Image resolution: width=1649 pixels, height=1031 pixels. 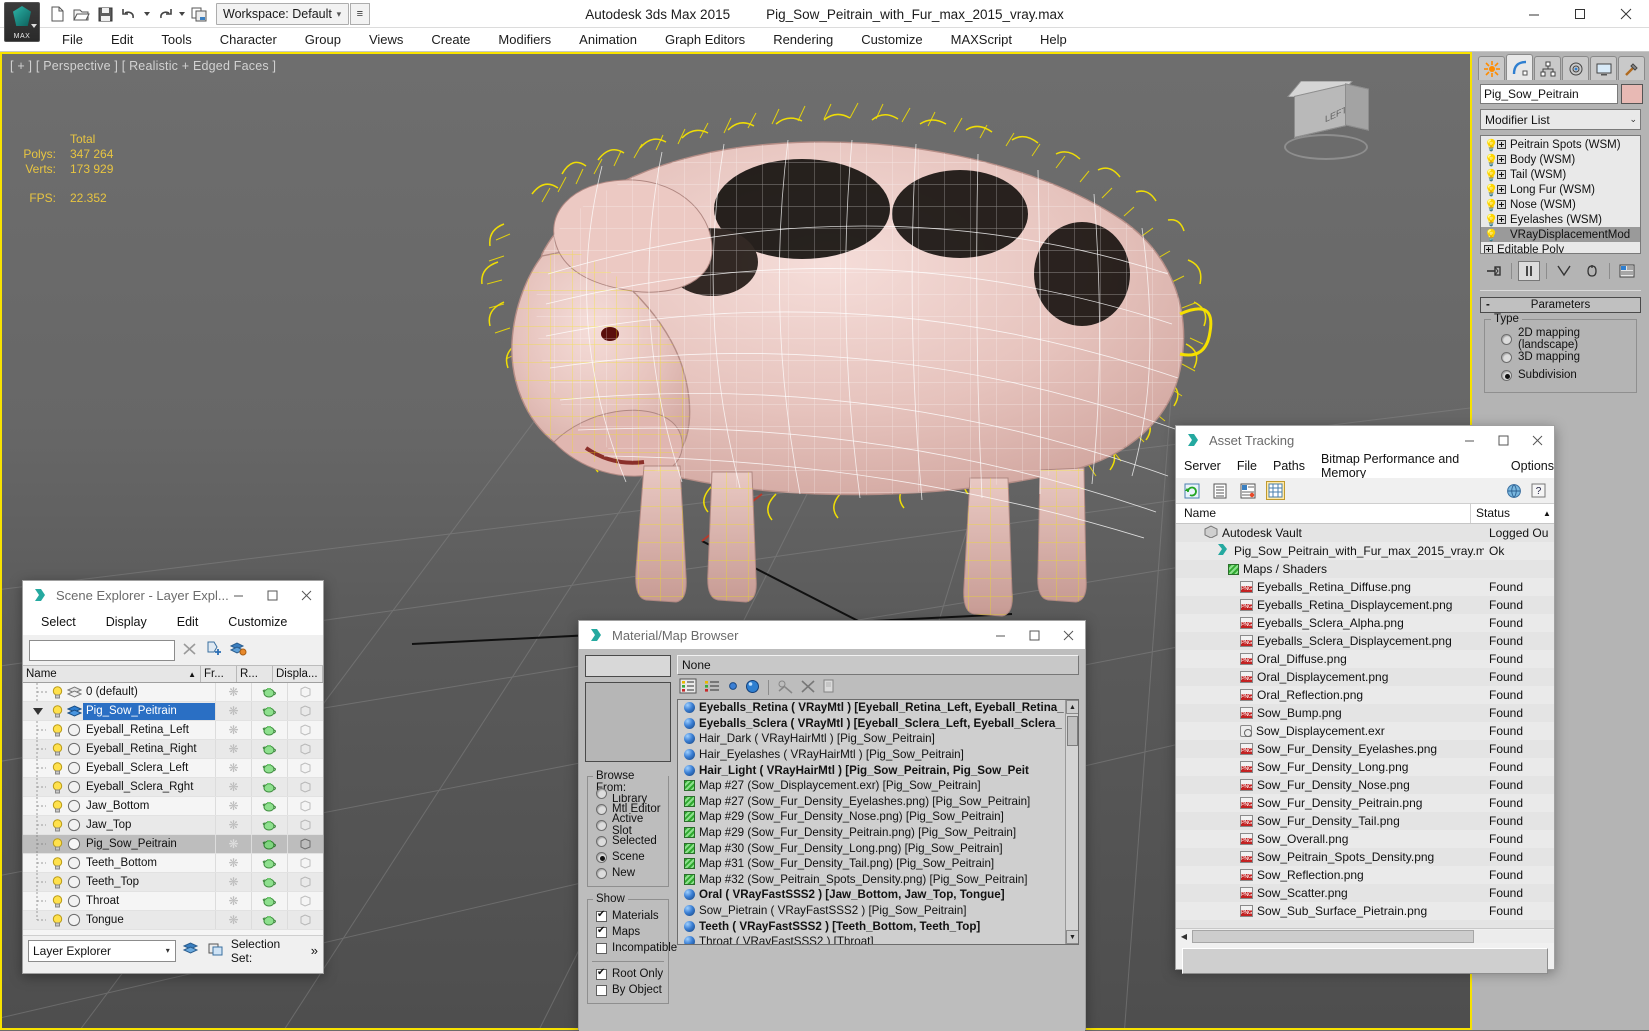 What do you see at coordinates (1365, 569) in the screenshot?
I see `table-row: Maps / Shaders` at bounding box center [1365, 569].